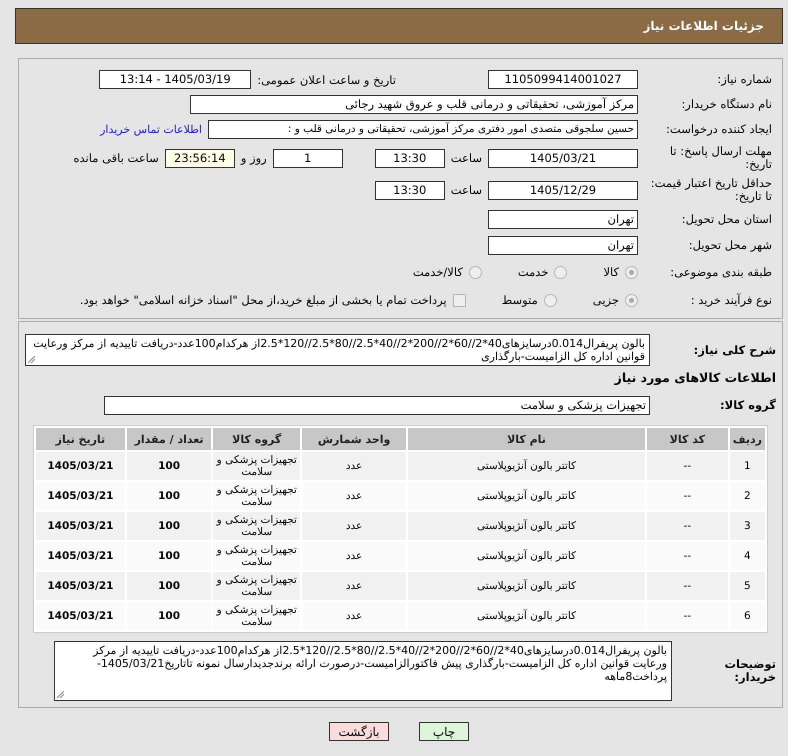  I want to click on field-label: مهلت ارسال پاسخ: تا تاریخ:, so click(720, 158).